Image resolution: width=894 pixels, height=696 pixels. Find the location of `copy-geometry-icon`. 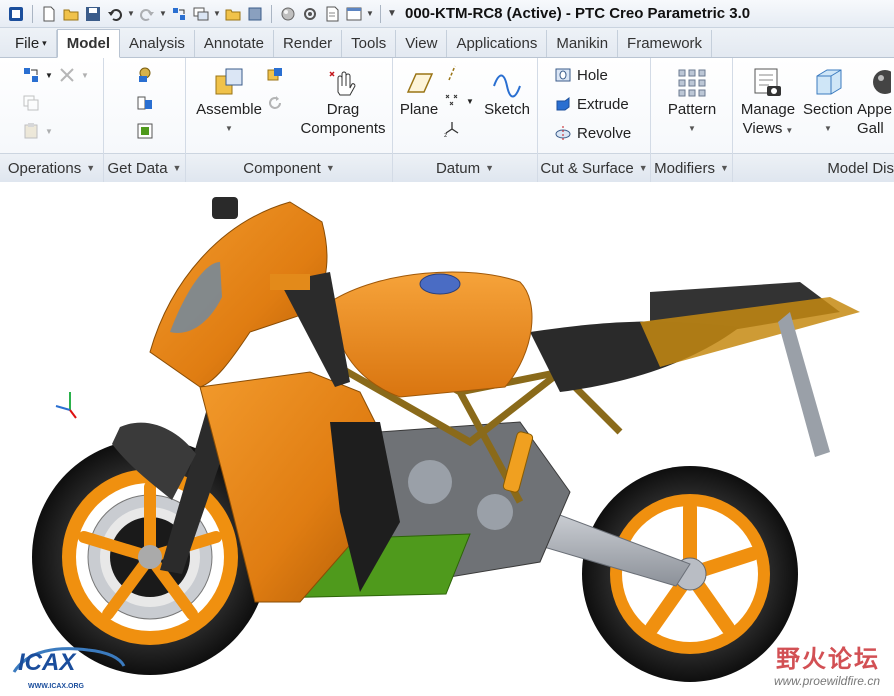

copy-geometry-icon is located at coordinates (144, 103).